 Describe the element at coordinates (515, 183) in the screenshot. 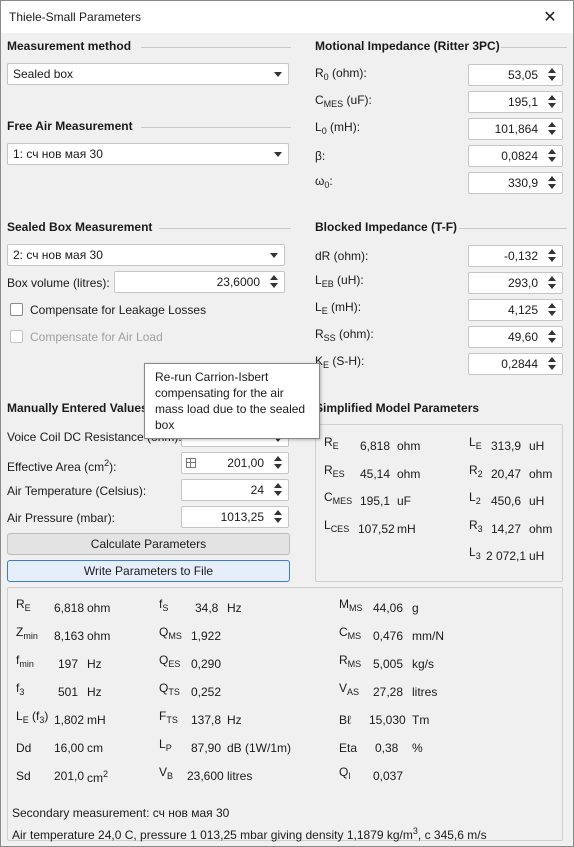

I see `motional-omega-input: 330,9` at that location.